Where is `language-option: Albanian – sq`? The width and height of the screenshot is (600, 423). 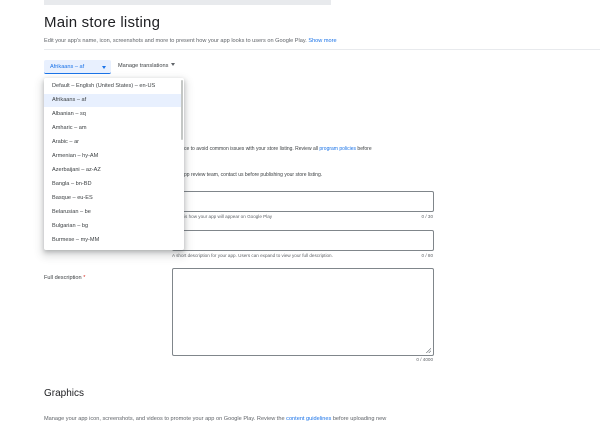 language-option: Albanian – sq is located at coordinates (112, 114).